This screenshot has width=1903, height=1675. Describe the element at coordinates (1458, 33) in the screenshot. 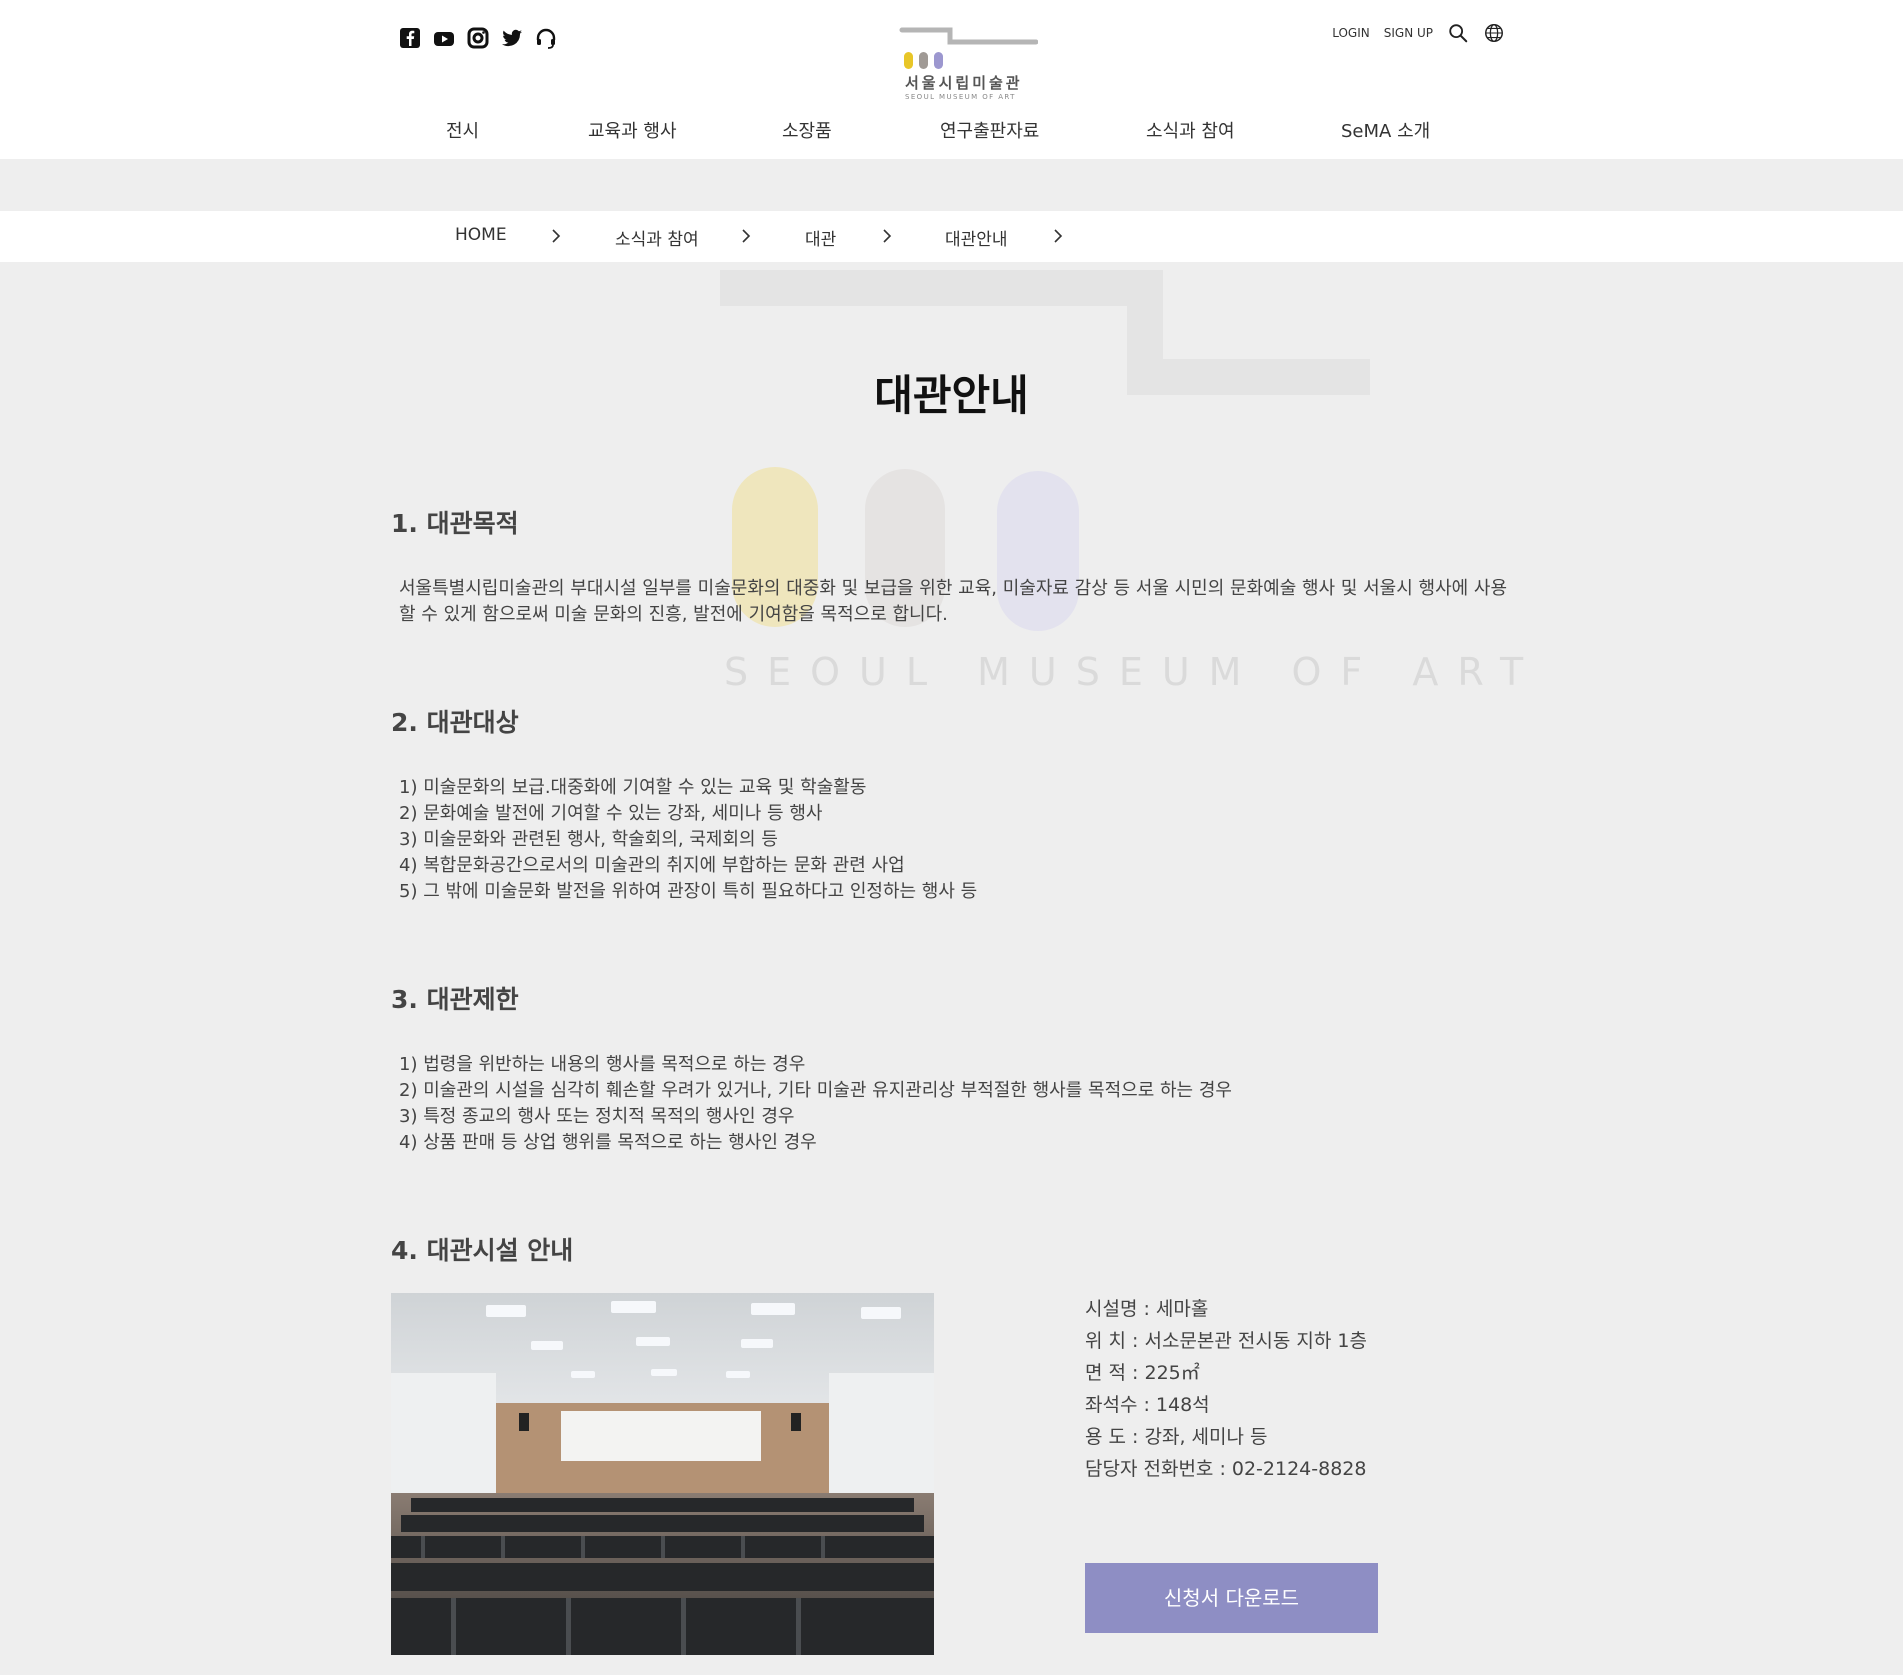

I see `search-icon` at that location.